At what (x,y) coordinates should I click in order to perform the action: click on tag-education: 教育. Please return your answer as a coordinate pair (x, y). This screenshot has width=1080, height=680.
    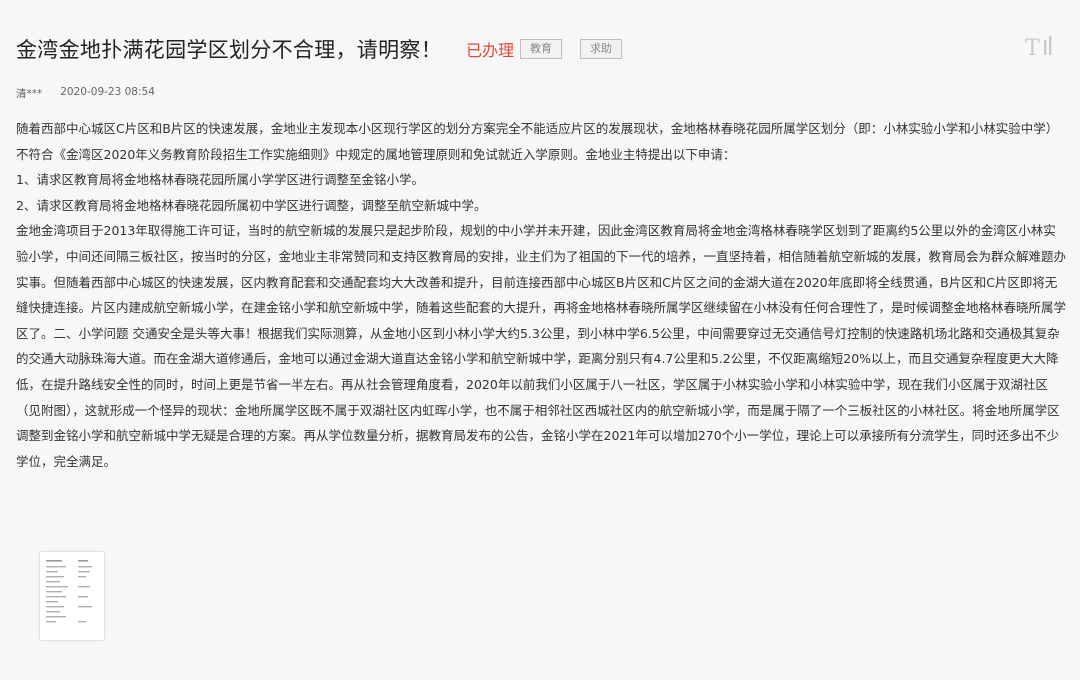
    Looking at the image, I should click on (541, 49).